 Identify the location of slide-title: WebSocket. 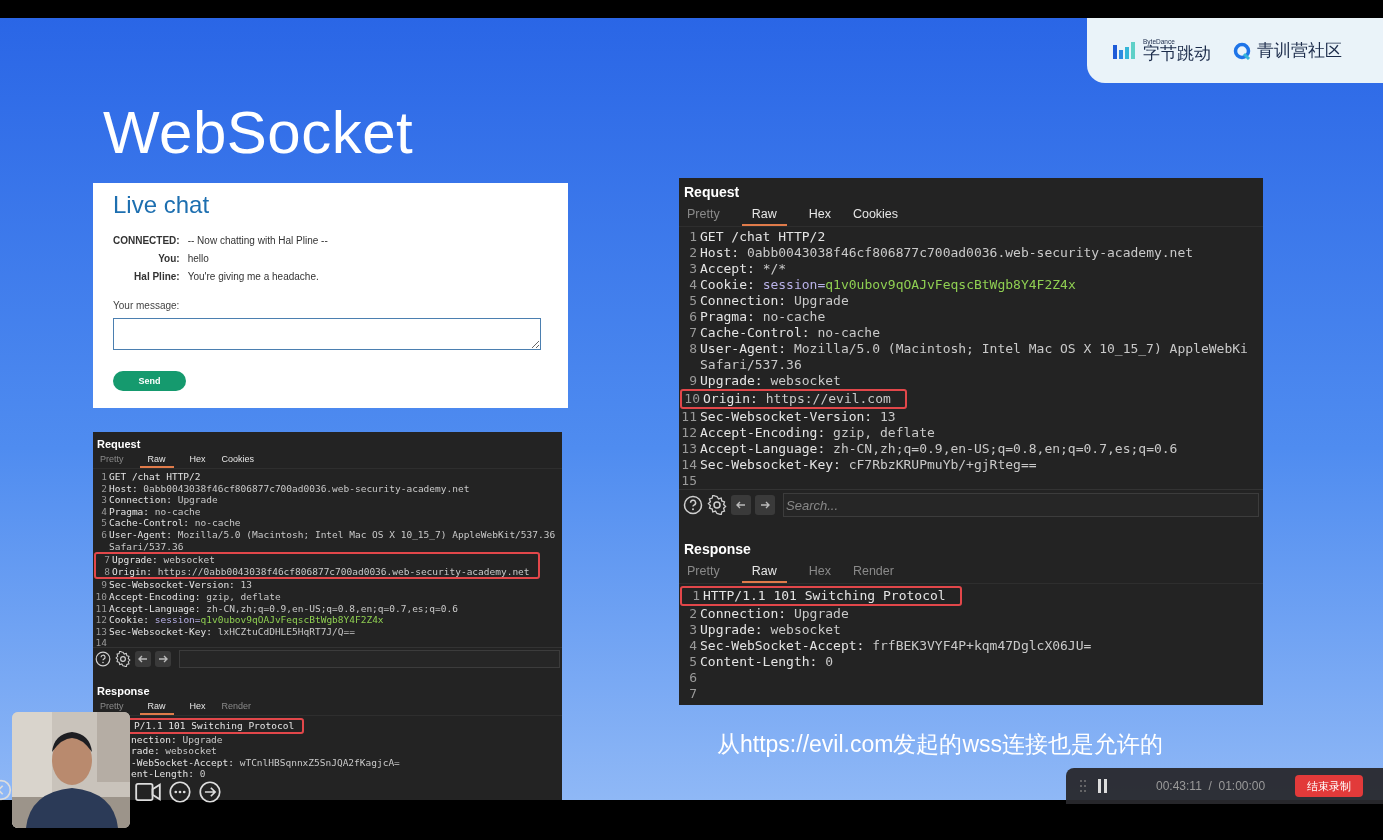
(259, 133).